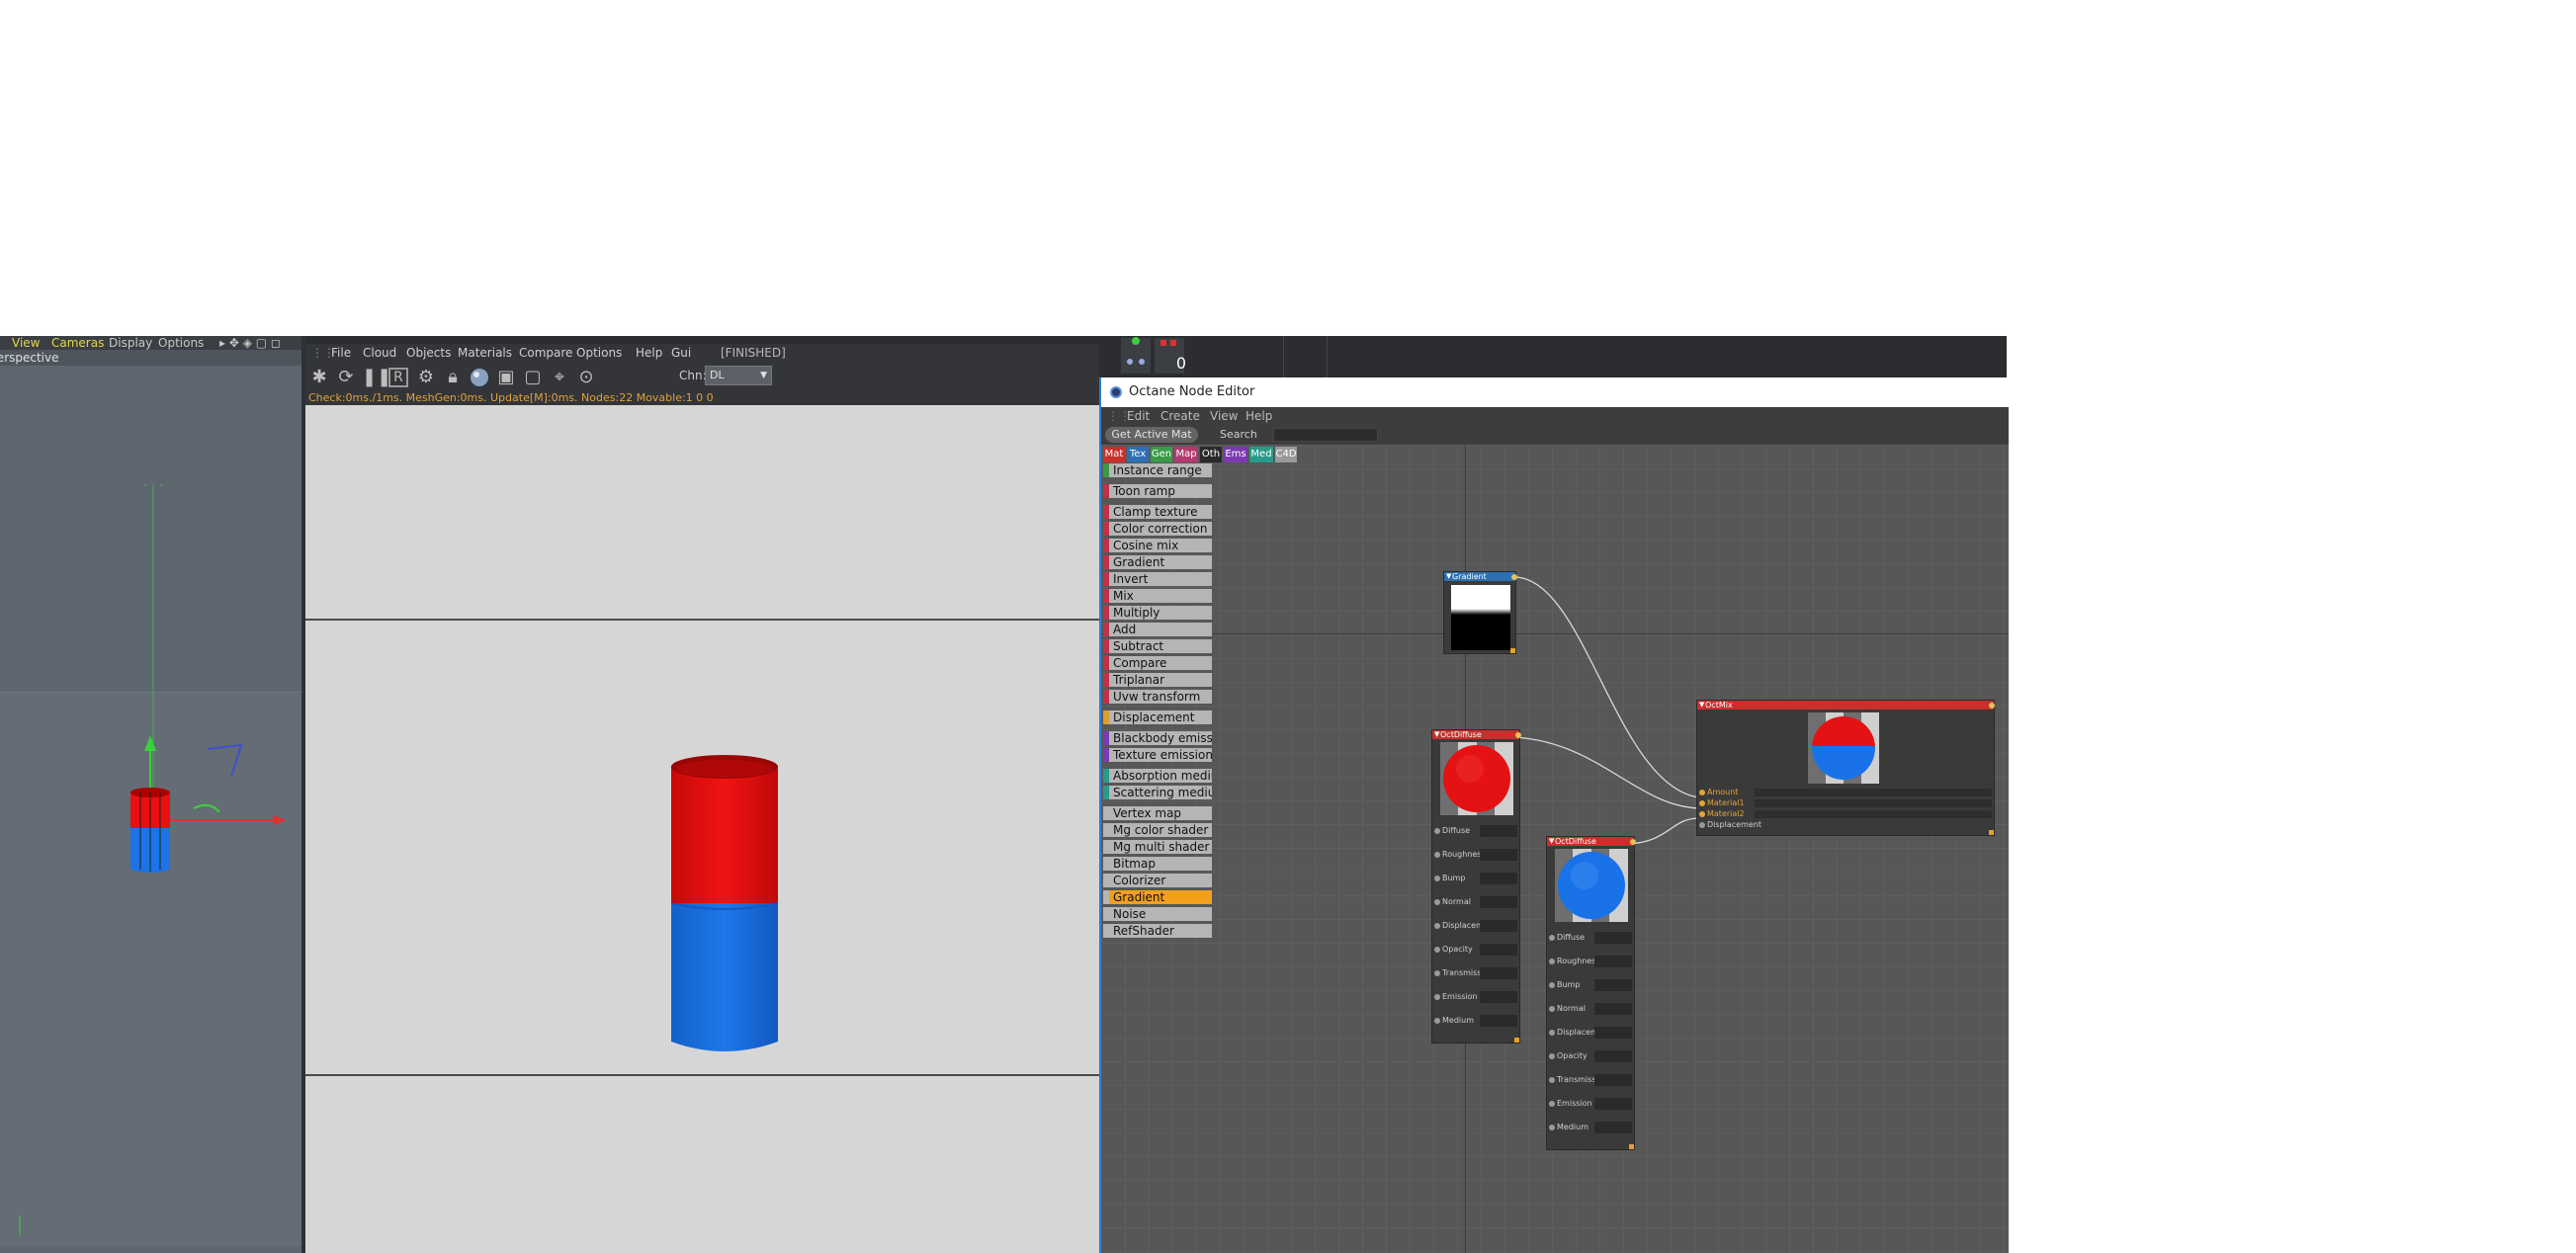 The width and height of the screenshot is (2576, 1253). Describe the element at coordinates (1157, 491) in the screenshot. I see `palette-item: Toon ramp` at that location.